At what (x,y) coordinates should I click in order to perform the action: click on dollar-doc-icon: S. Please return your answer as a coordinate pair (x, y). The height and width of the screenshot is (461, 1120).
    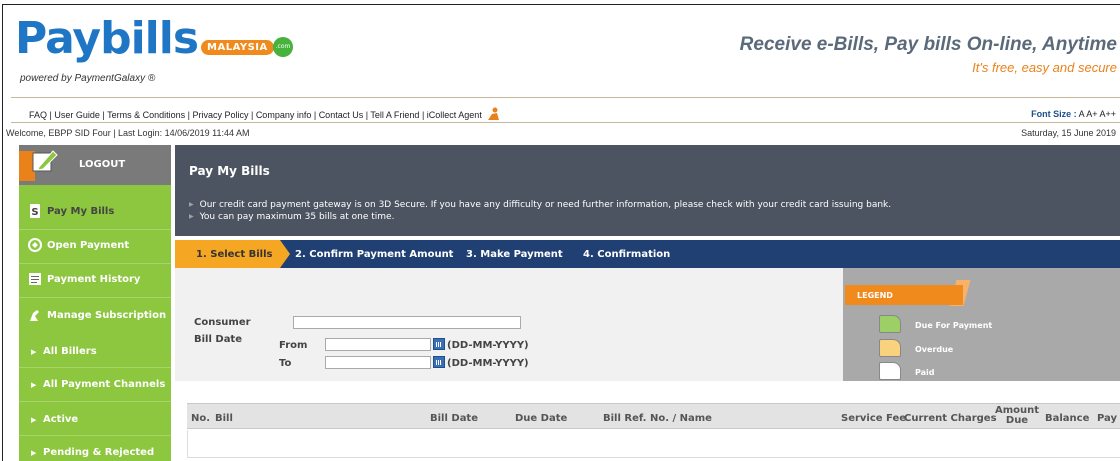
    Looking at the image, I should click on (35, 211).